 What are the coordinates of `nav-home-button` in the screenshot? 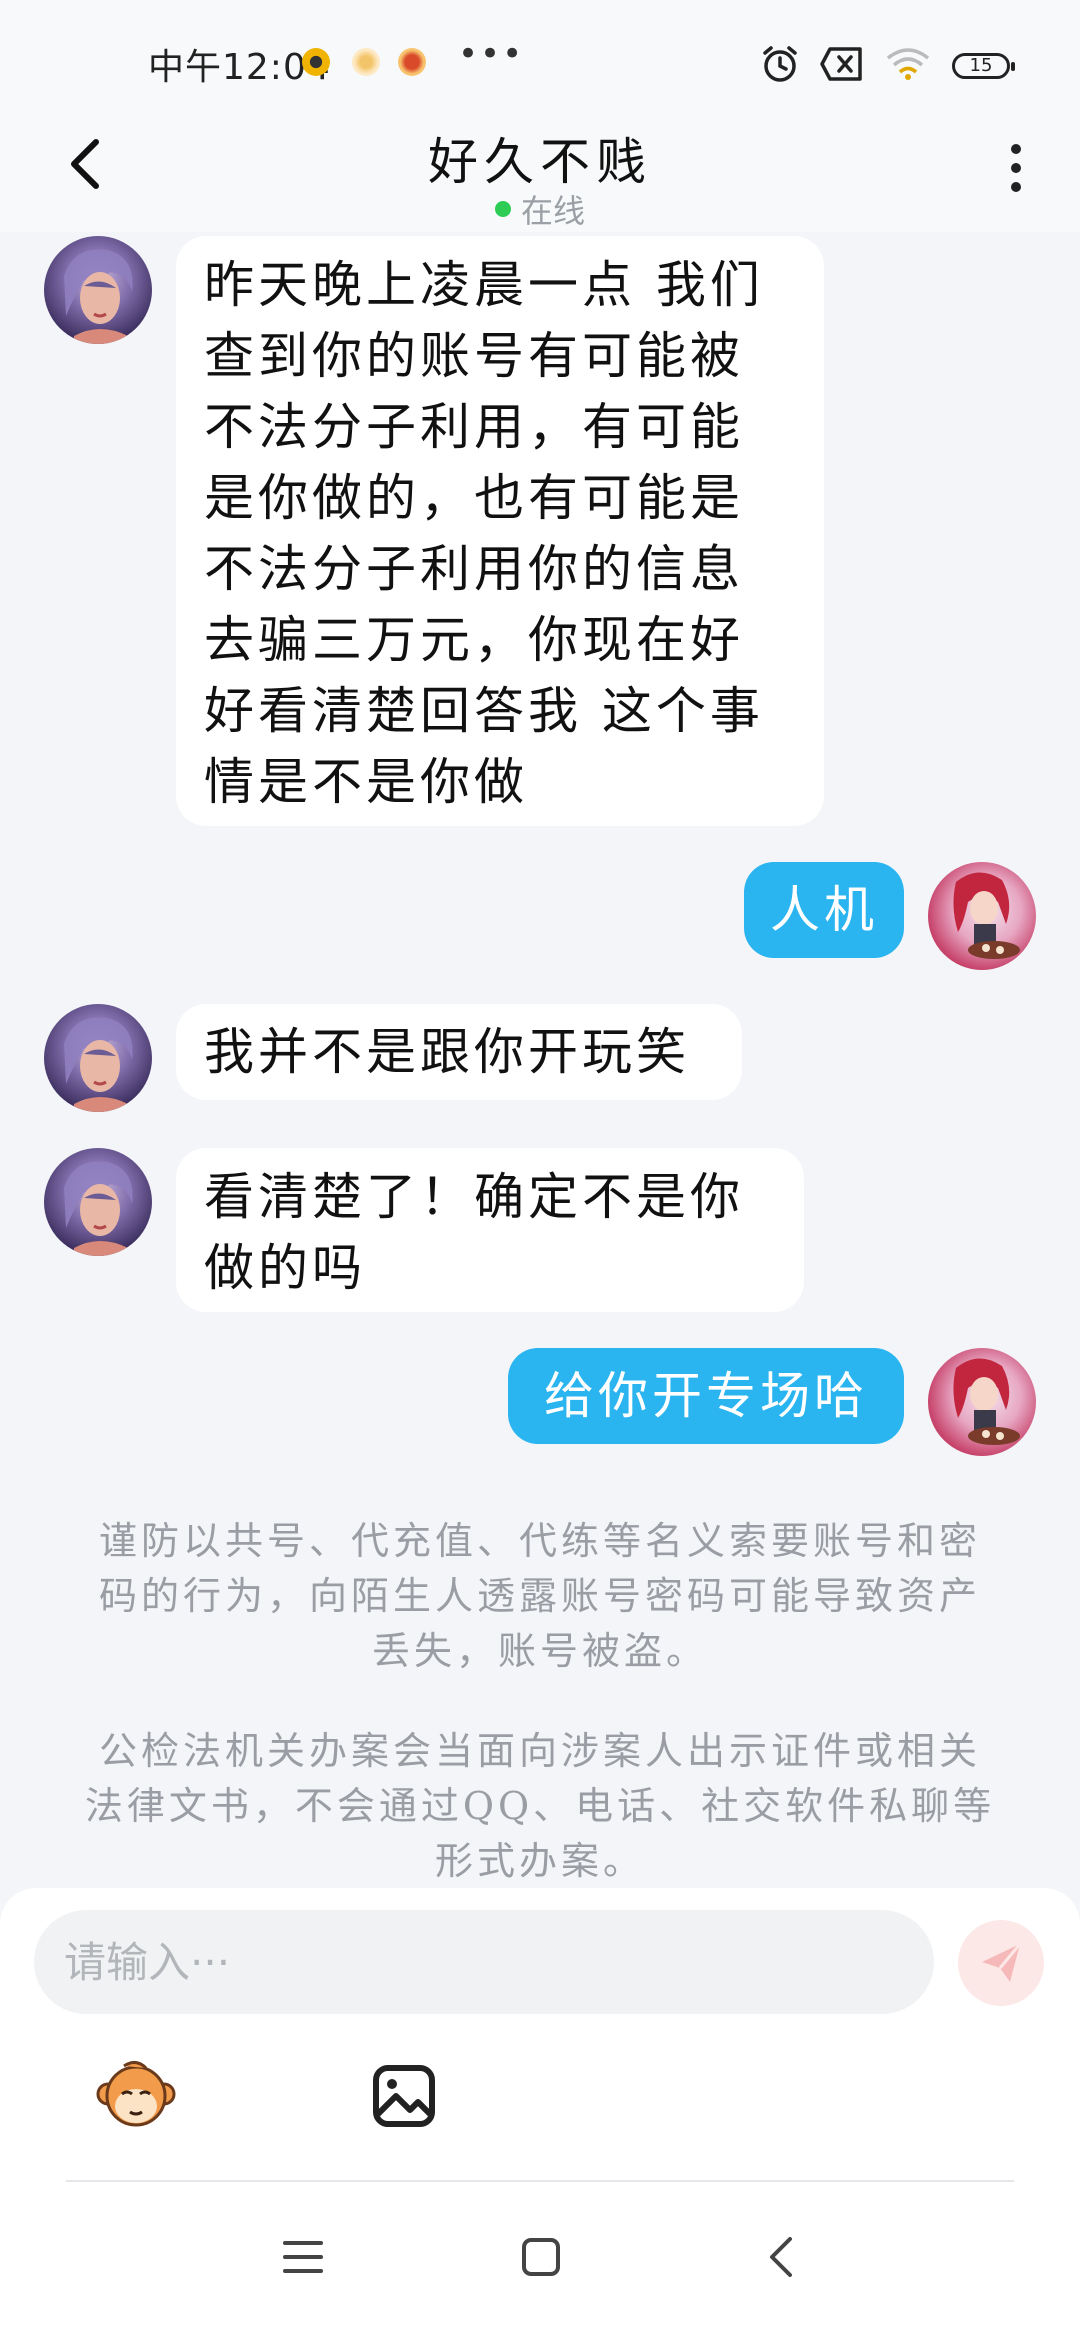 It's located at (541, 2257).